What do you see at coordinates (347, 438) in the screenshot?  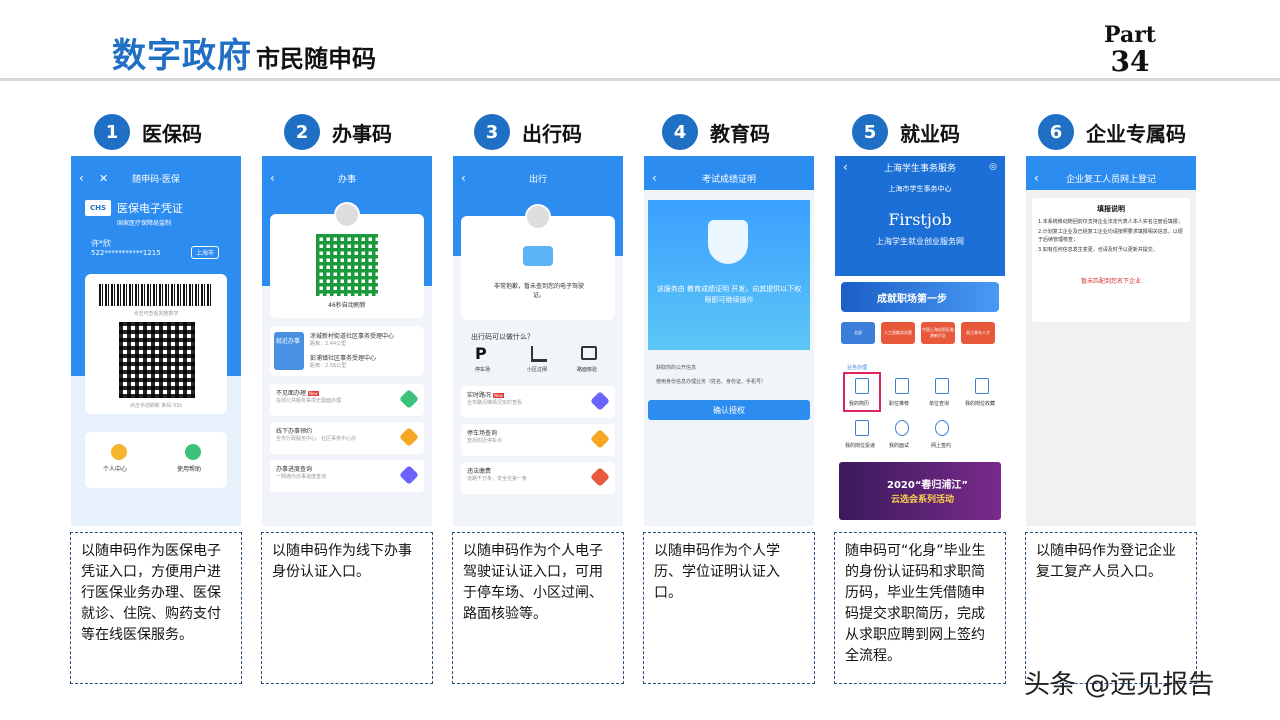 I see `list-item: 线下办事预约 全市行政服务中心、社区事务中心办` at bounding box center [347, 438].